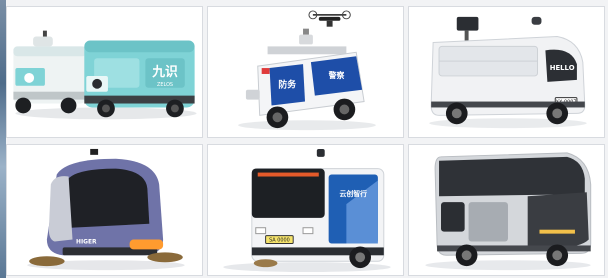 The height and width of the screenshot is (278, 608). I want to click on brand-text: HIGER, so click(86, 242).